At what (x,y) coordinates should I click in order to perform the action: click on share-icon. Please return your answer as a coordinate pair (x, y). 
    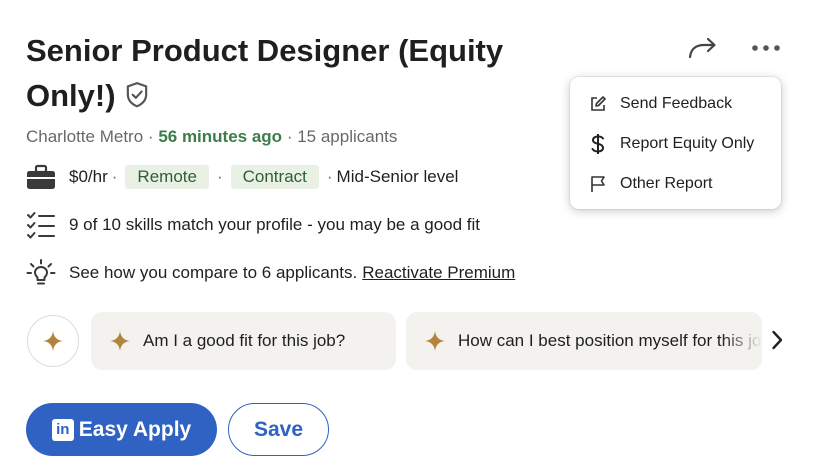
    Looking at the image, I should click on (702, 48).